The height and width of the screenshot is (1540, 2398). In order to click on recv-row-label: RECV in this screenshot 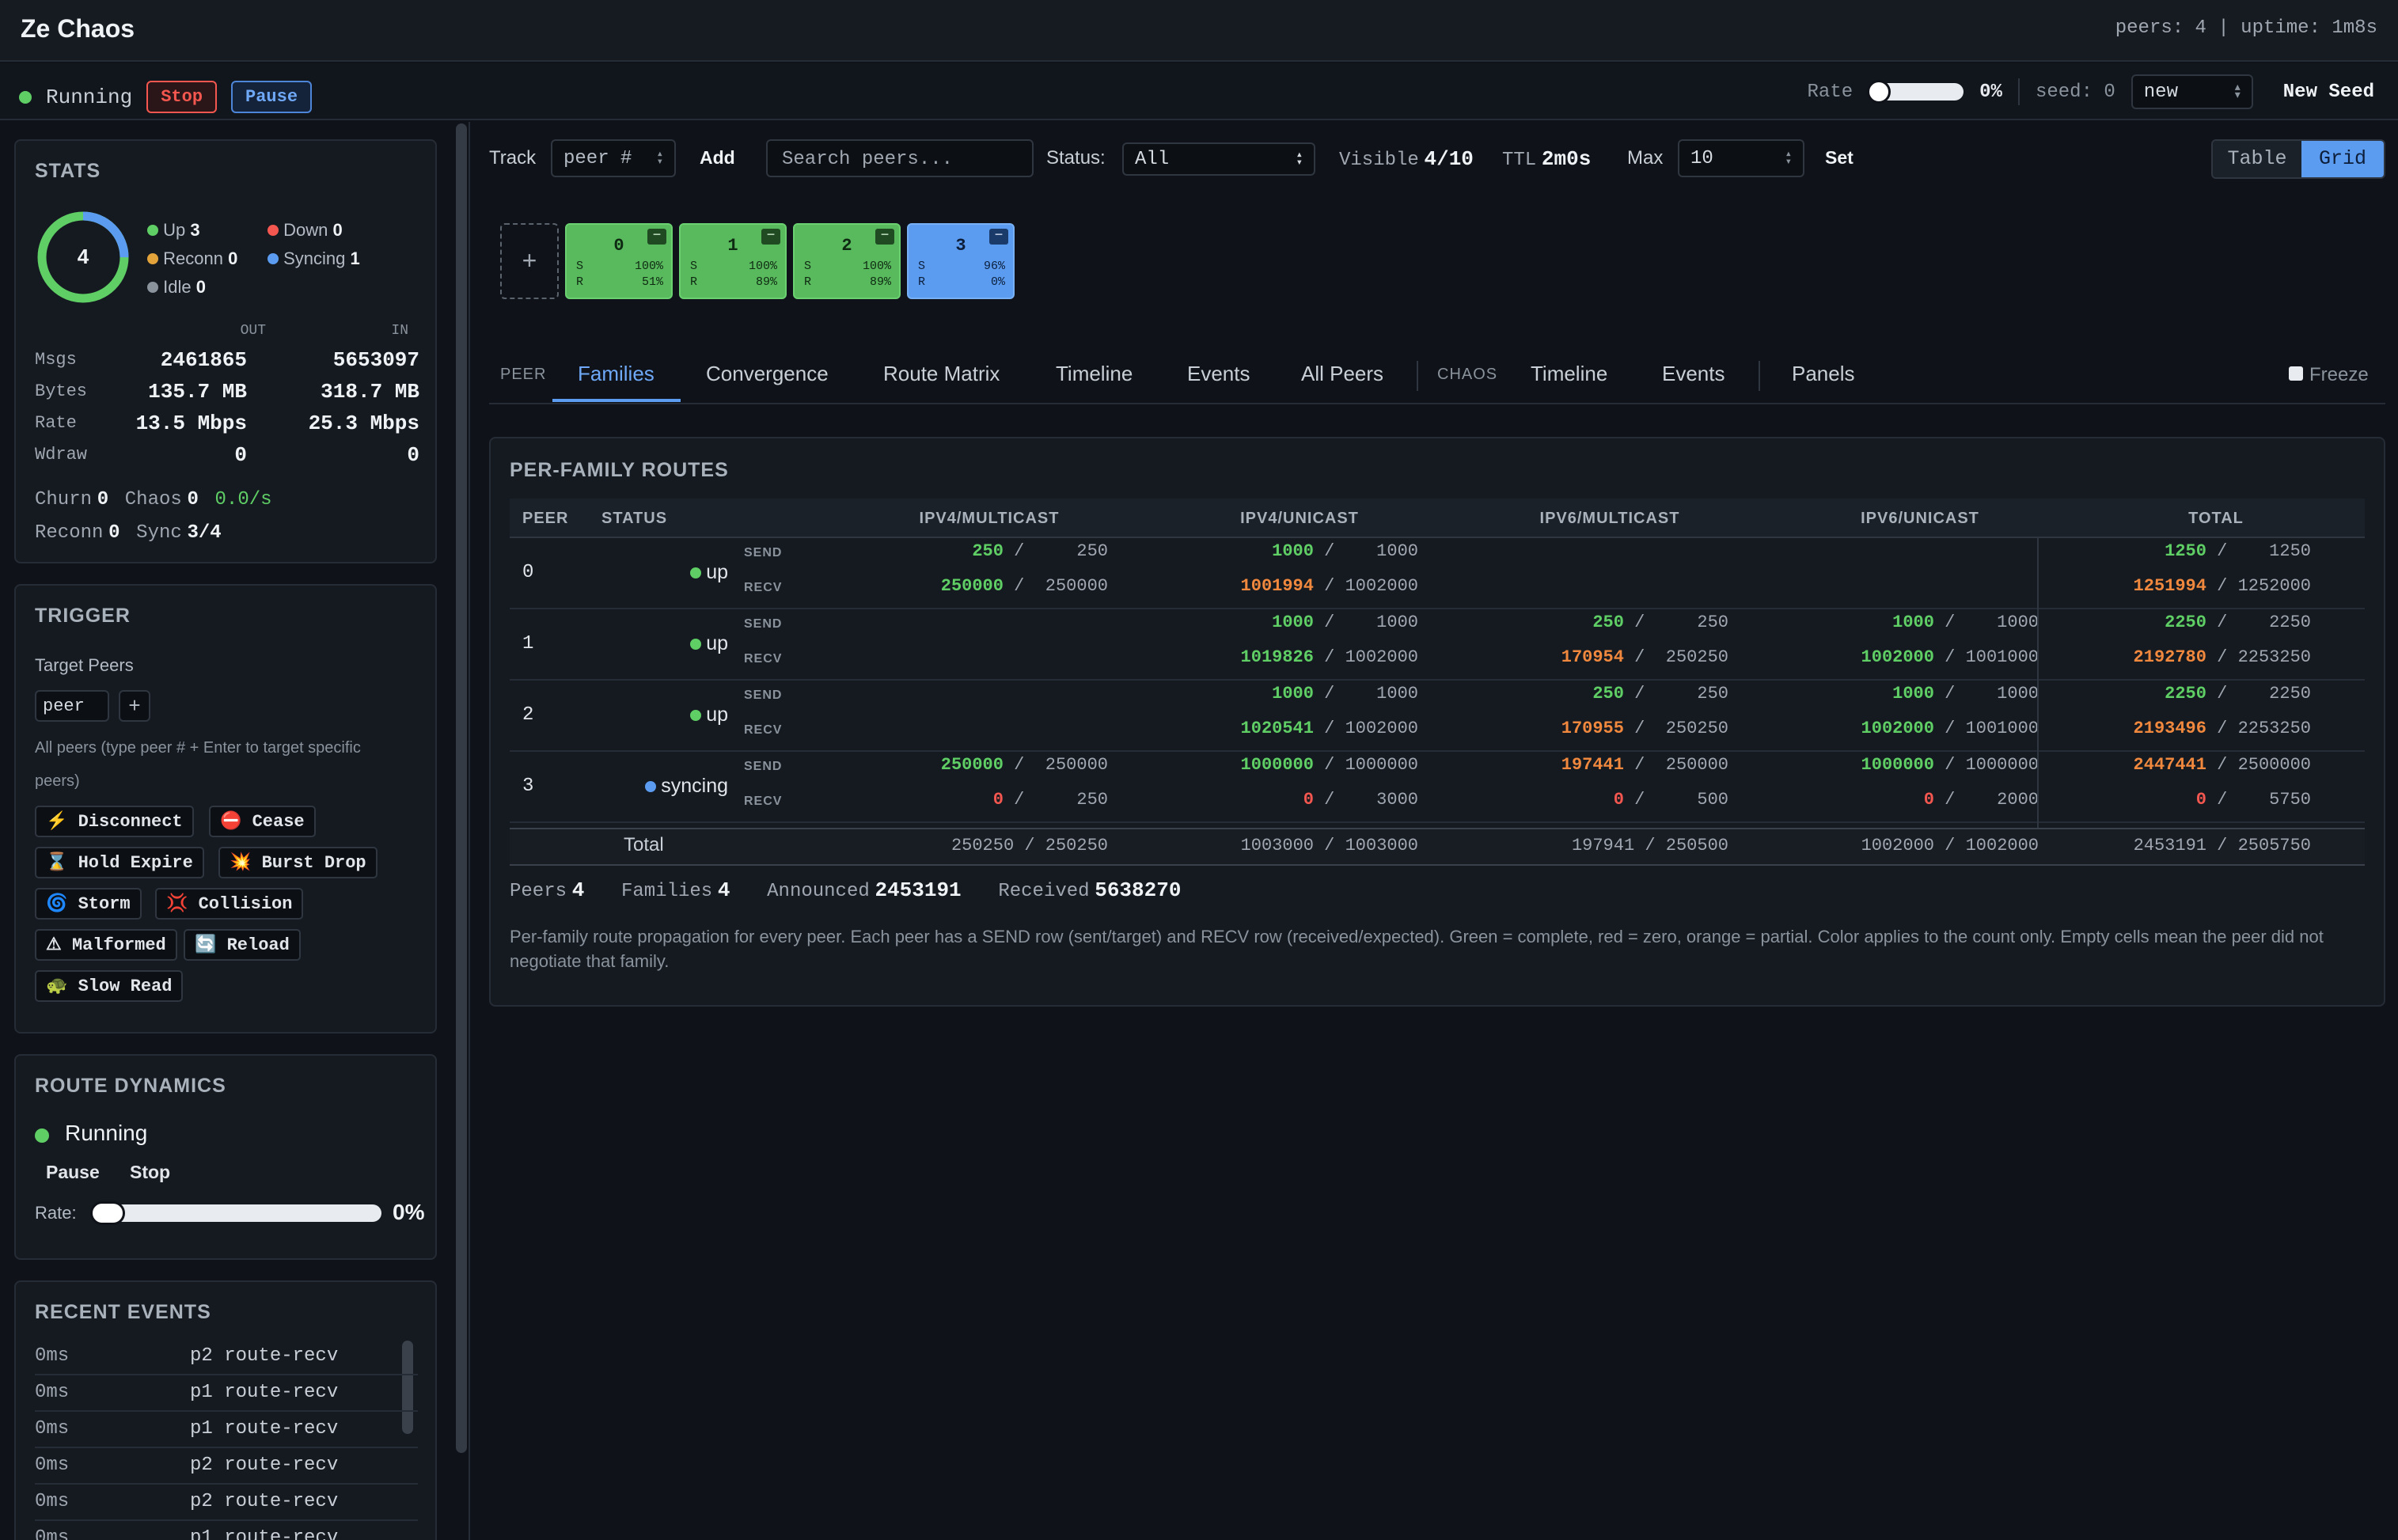, I will do `click(763, 659)`.